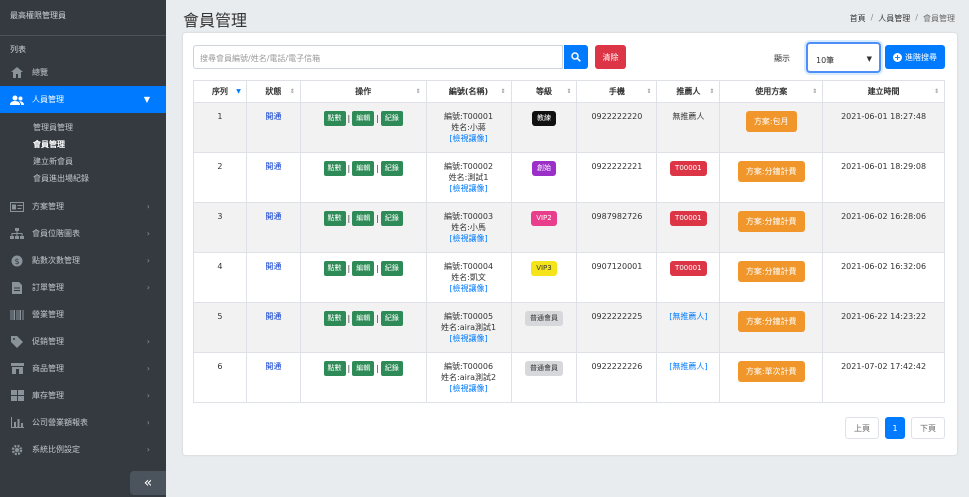 The height and width of the screenshot is (497, 969). Describe the element at coordinates (83, 368) in the screenshot. I see `sidebar-item-products: 商品管理 ›` at that location.